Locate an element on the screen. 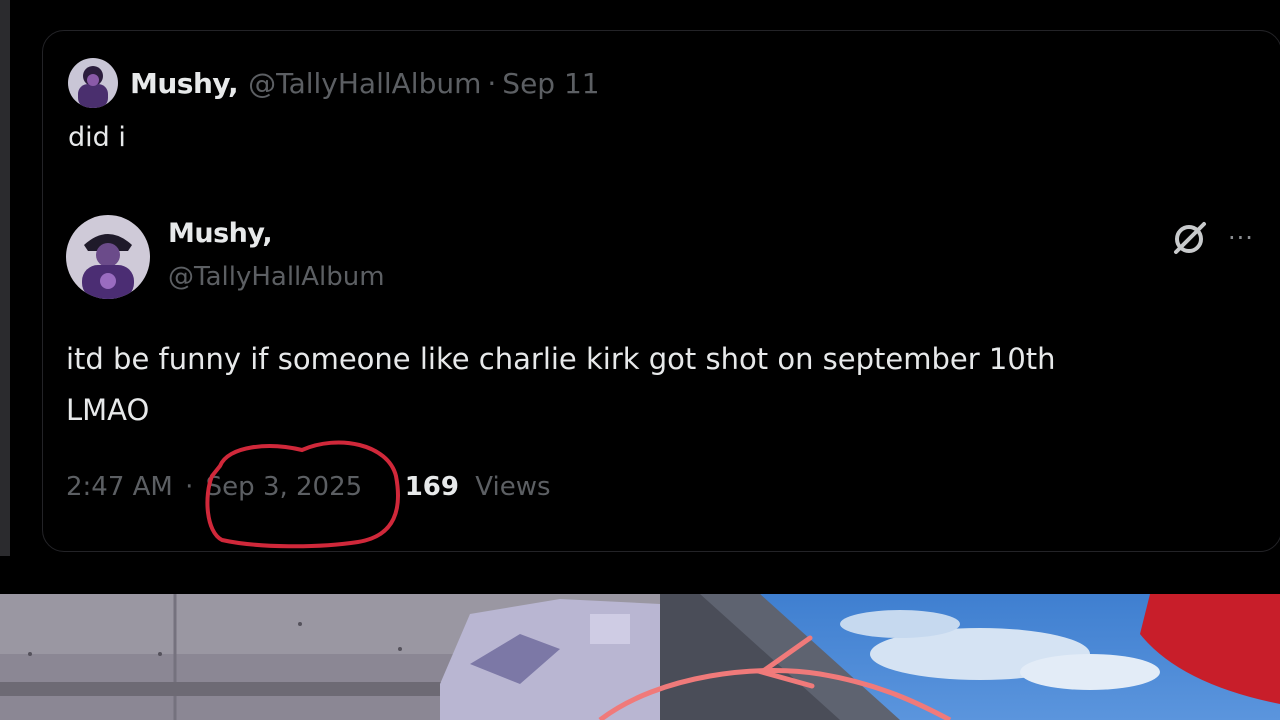 This screenshot has width=1280, height=720. handle: @TallyHallAlbum is located at coordinates (276, 277).